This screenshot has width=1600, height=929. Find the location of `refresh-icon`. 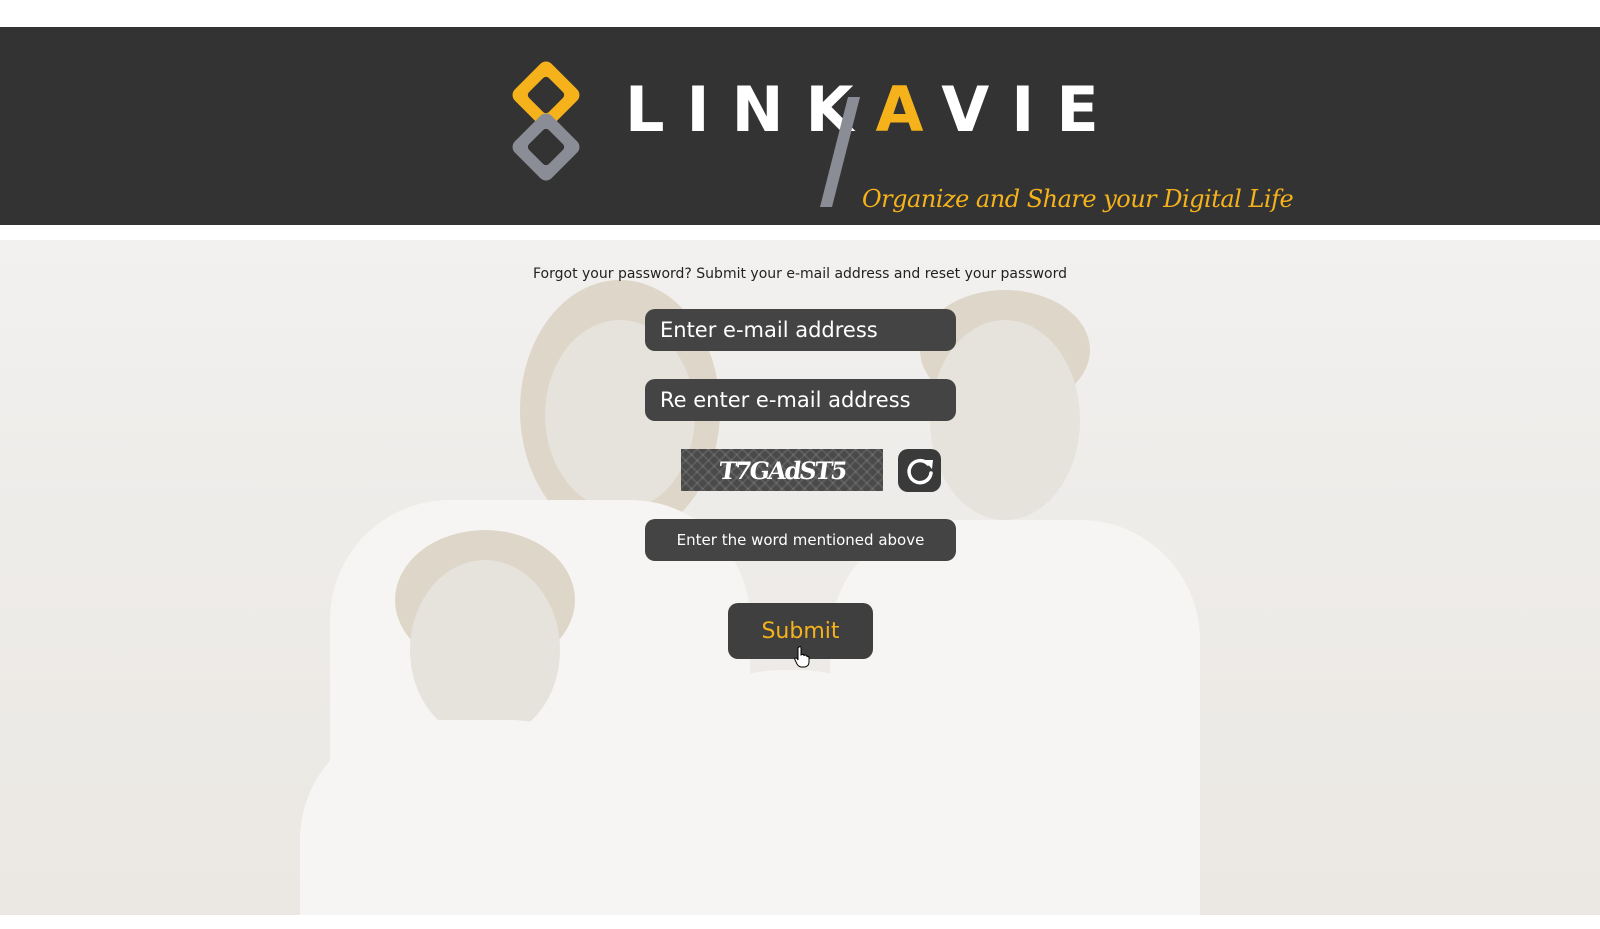

refresh-icon is located at coordinates (919, 471).